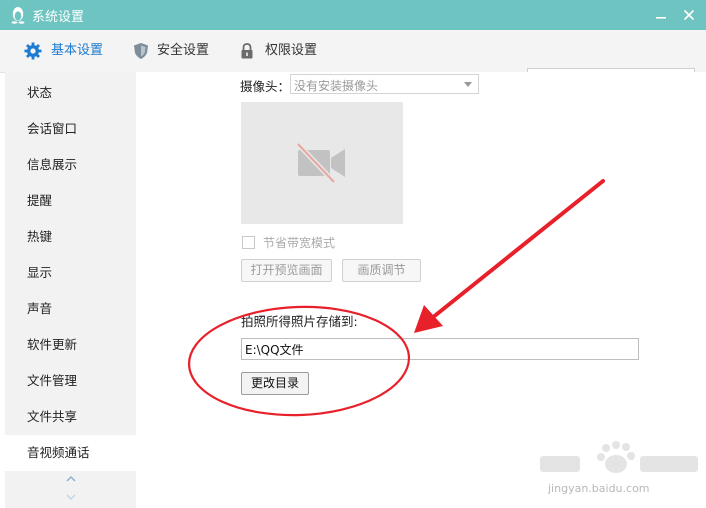 Image resolution: width=706 pixels, height=508 pixels. I want to click on sidebar-item-file-sharing: 文件共享, so click(70, 417).